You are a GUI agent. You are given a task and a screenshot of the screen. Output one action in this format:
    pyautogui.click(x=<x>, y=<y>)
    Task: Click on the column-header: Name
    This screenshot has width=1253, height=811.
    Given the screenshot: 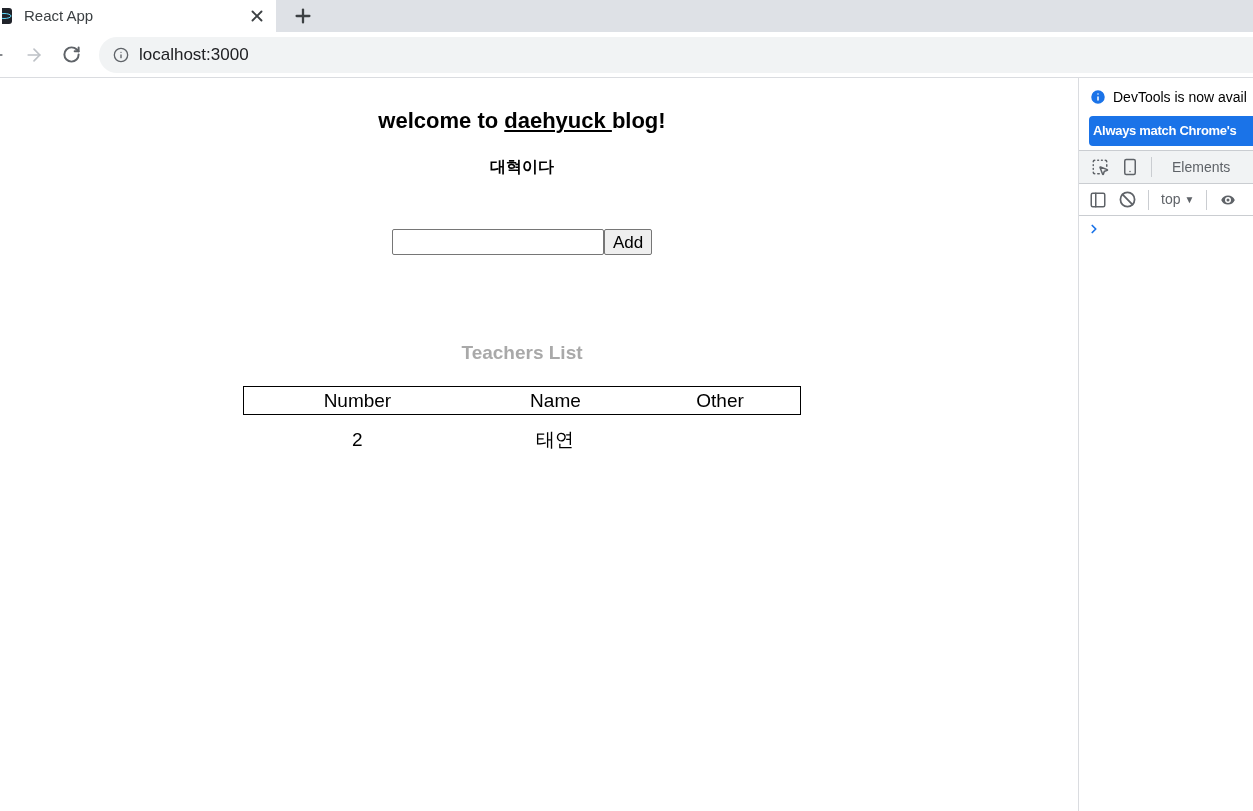 What is the action you would take?
    pyautogui.click(x=555, y=400)
    